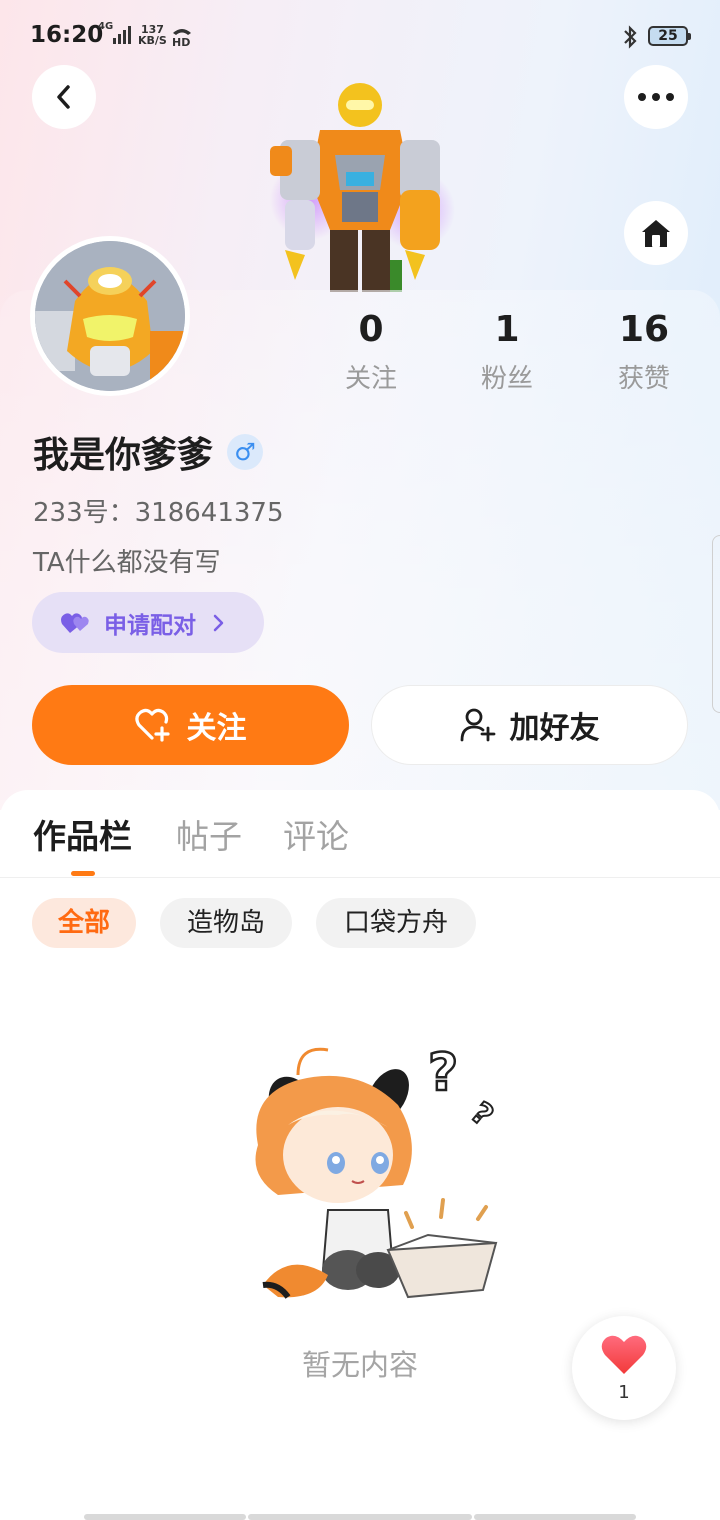 Image resolution: width=720 pixels, height=1520 pixels. What do you see at coordinates (360, 844) in the screenshot?
I see `content-tabs: 作品栏 帖子 评论` at bounding box center [360, 844].